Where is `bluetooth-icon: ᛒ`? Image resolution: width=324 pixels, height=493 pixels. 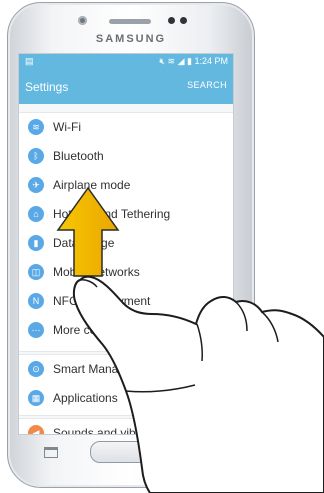 bluetooth-icon: ᛒ is located at coordinates (36, 156).